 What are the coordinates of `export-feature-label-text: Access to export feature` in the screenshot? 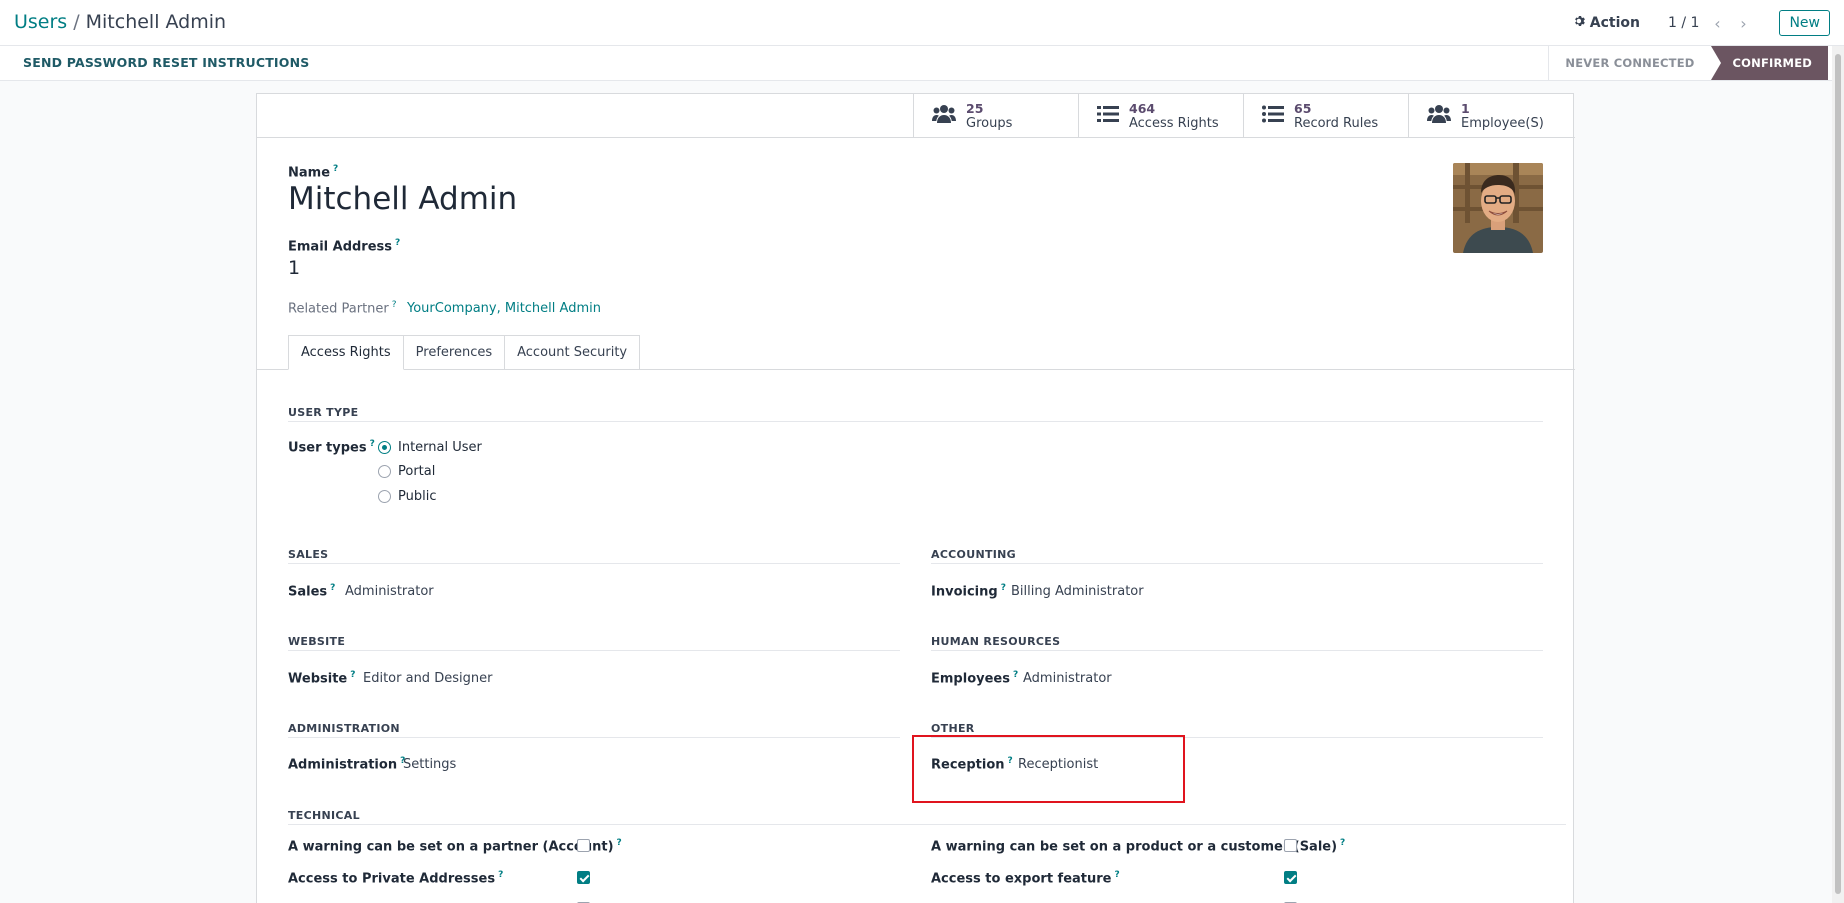 It's located at (1021, 879).